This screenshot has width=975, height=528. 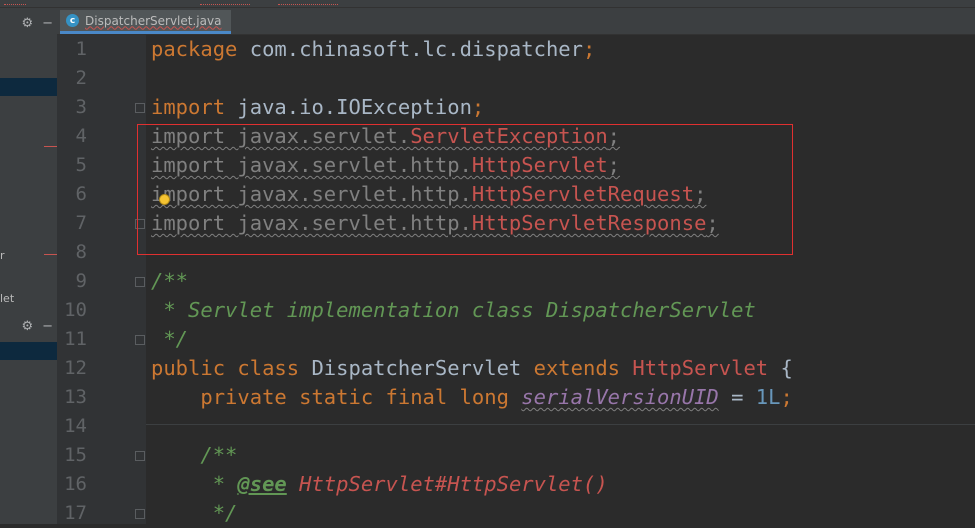 What do you see at coordinates (200, 49) in the screenshot?
I see `code-token: package` at bounding box center [200, 49].